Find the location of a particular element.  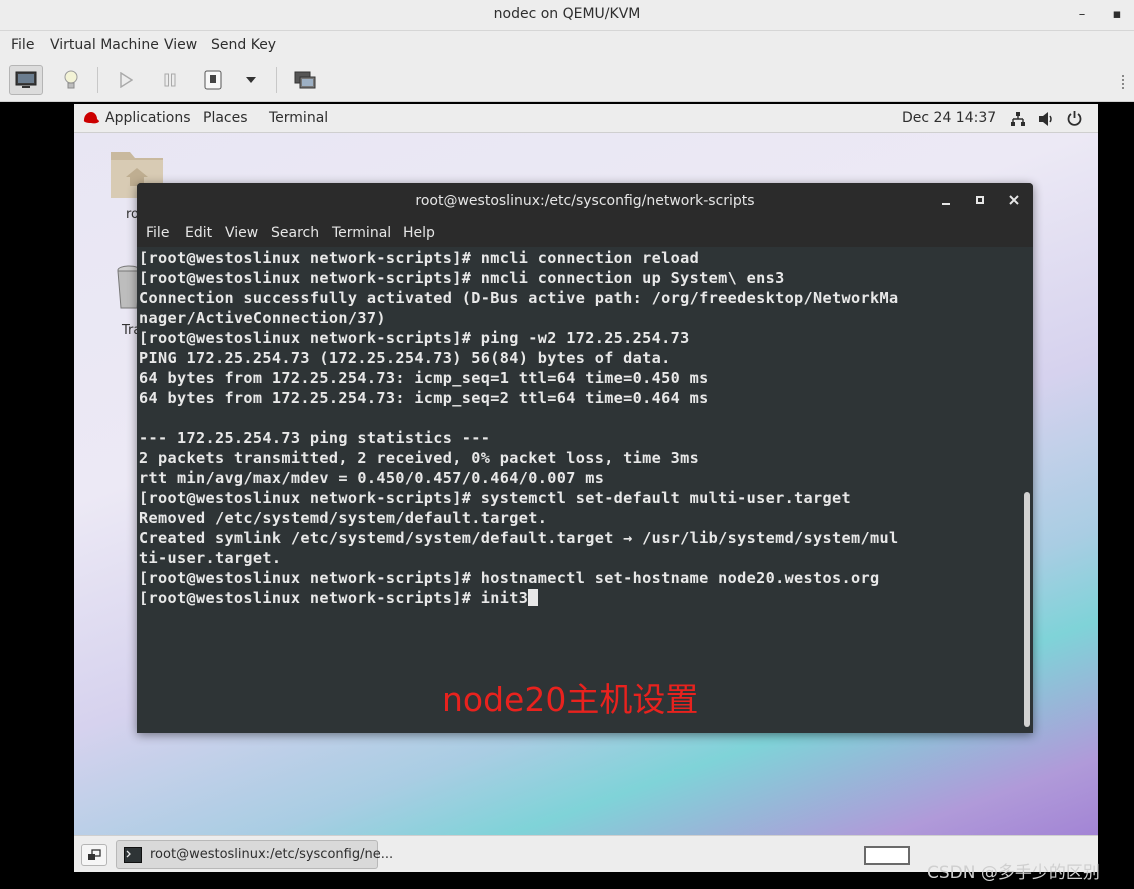

pause-button is located at coordinates (170, 80).